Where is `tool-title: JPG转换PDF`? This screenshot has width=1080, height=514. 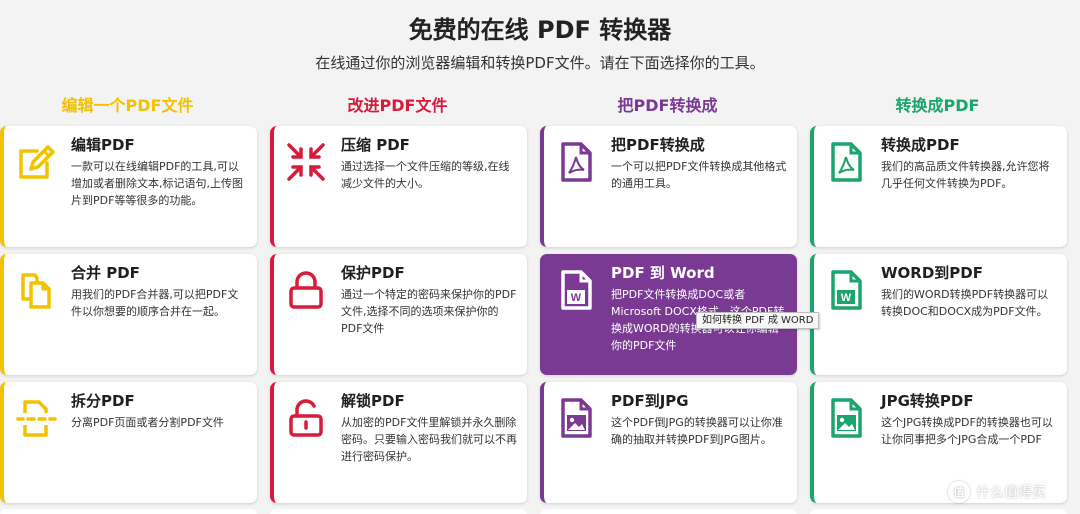 tool-title: JPG转换PDF is located at coordinates (927, 401).